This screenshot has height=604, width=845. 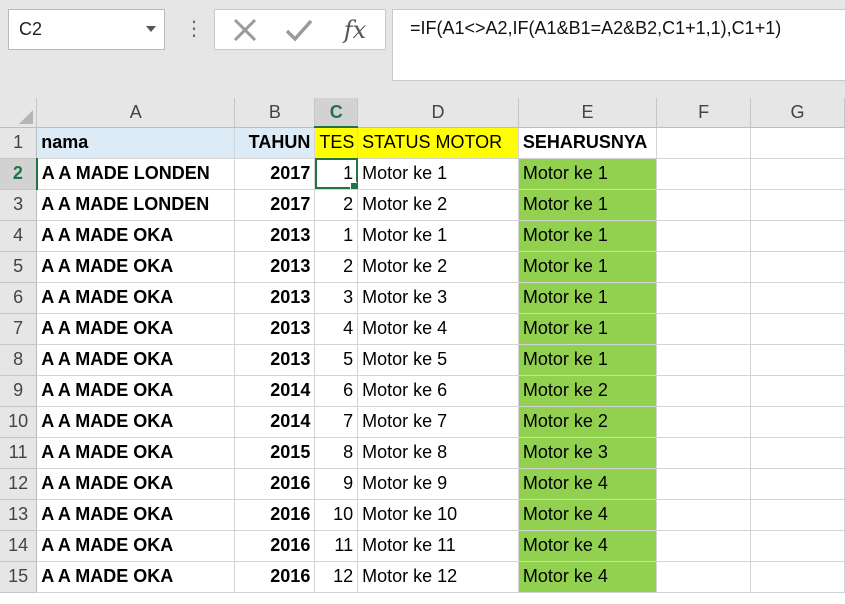 I want to click on row-header: 3, so click(x=19, y=205).